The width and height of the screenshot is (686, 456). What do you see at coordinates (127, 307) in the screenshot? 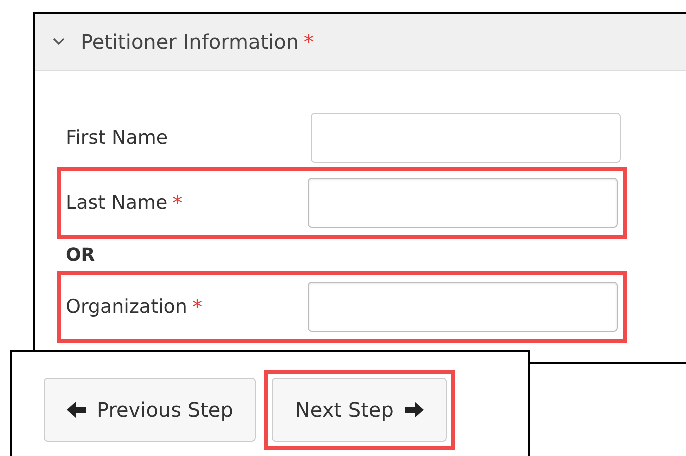
I see `field-label: Organization` at bounding box center [127, 307].